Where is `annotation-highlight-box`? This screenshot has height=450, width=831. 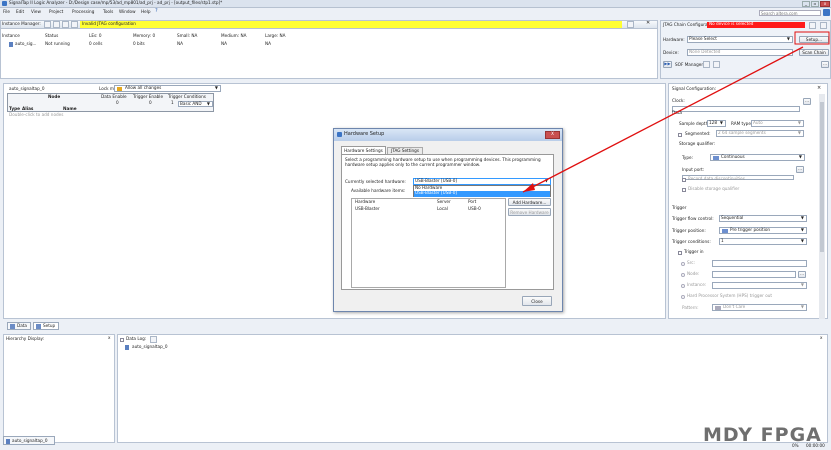 annotation-highlight-box is located at coordinates (812, 38).